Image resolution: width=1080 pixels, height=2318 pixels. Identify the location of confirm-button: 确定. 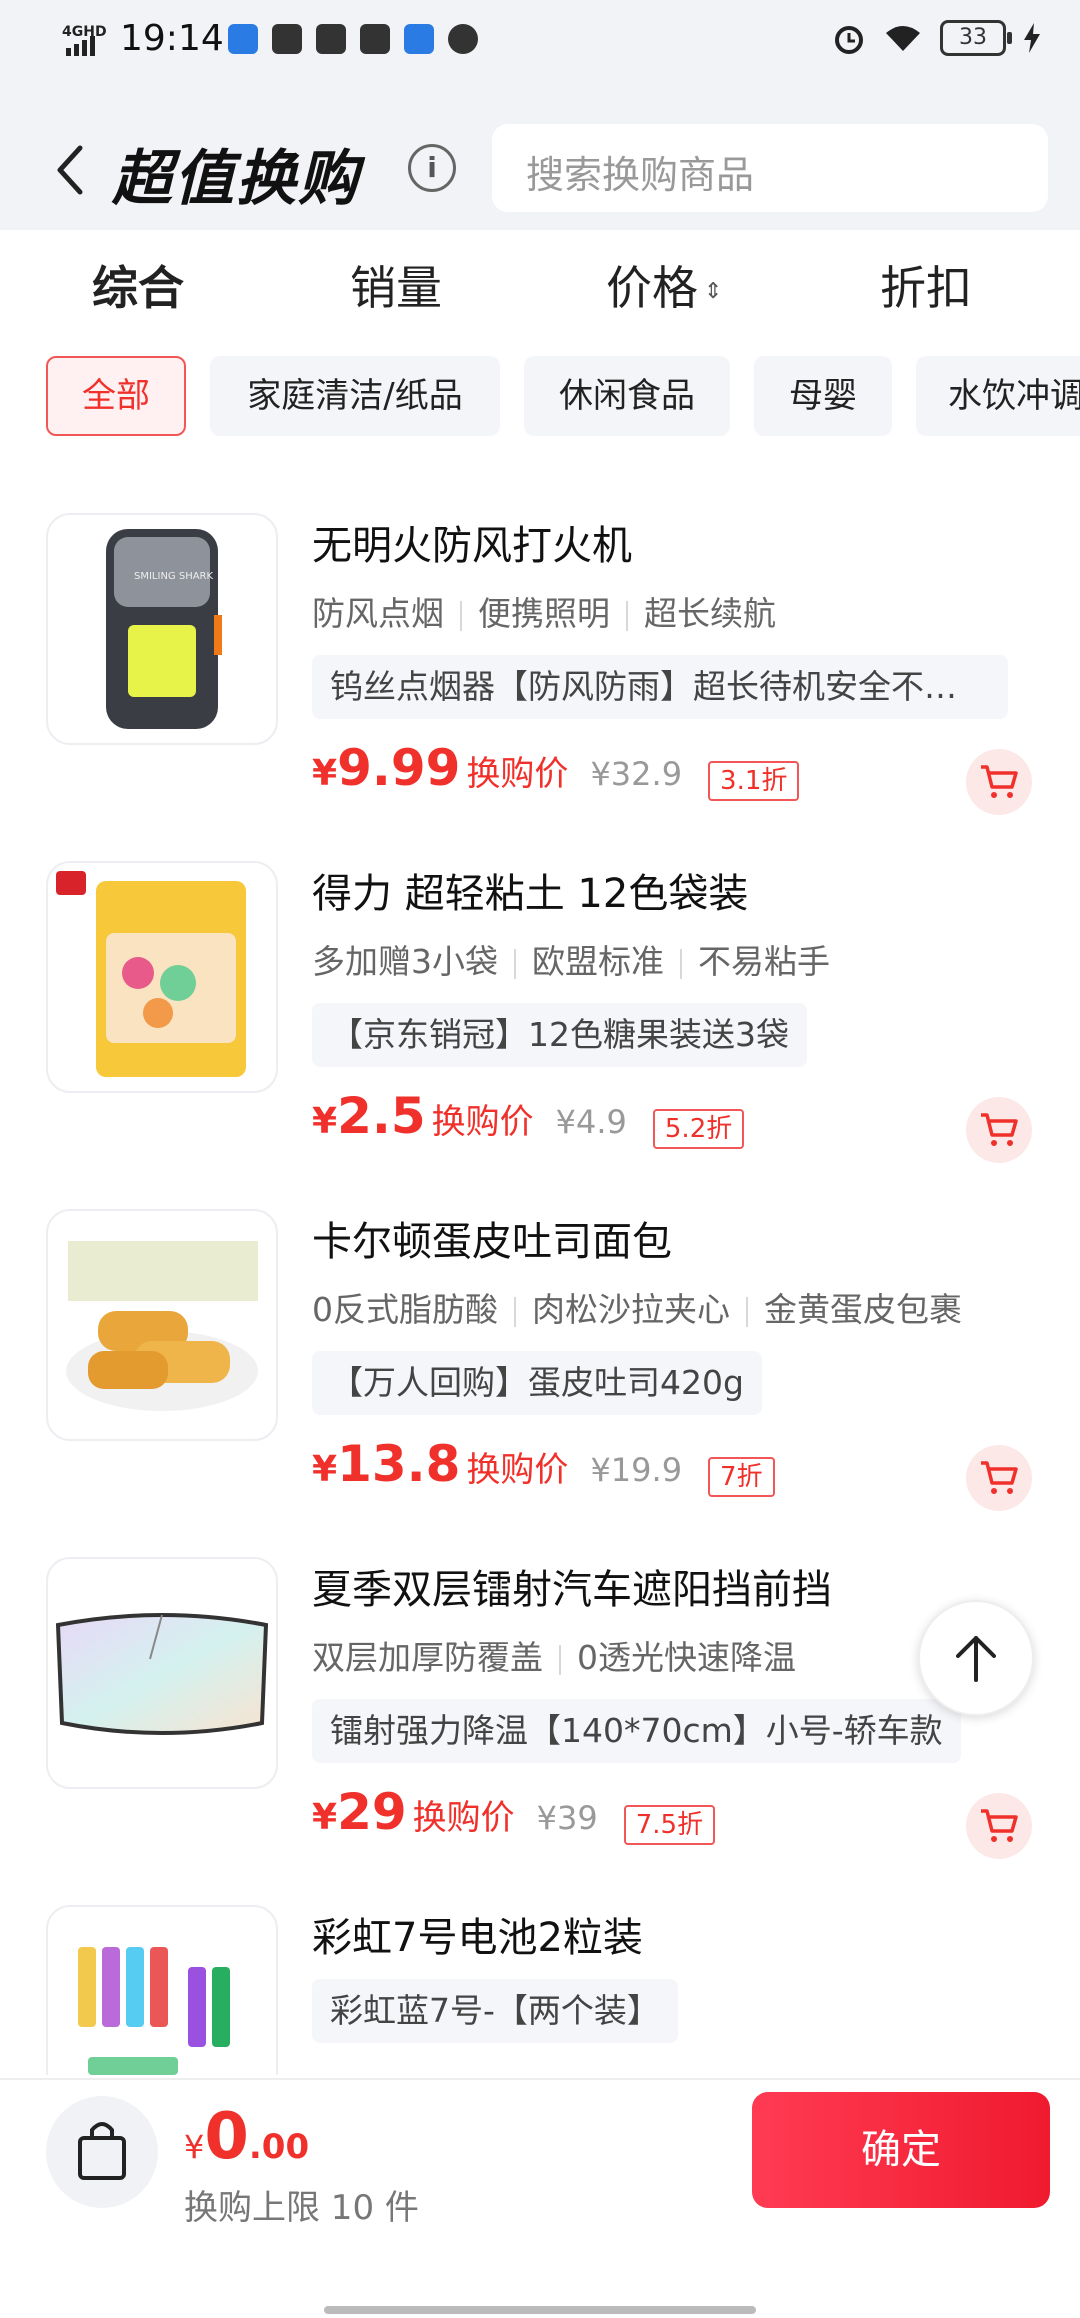
(901, 2150).